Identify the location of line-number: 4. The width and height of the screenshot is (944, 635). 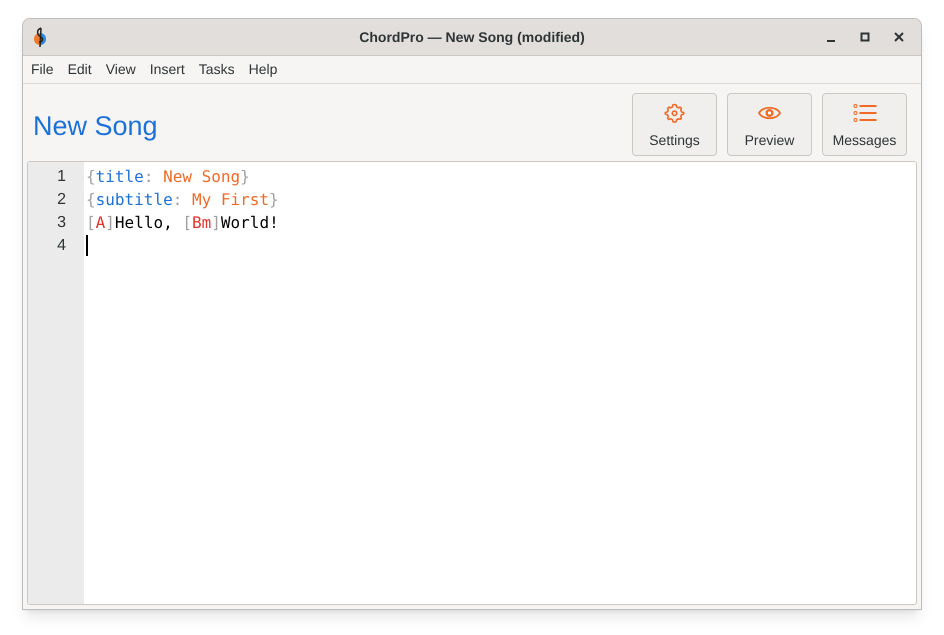
(61, 246).